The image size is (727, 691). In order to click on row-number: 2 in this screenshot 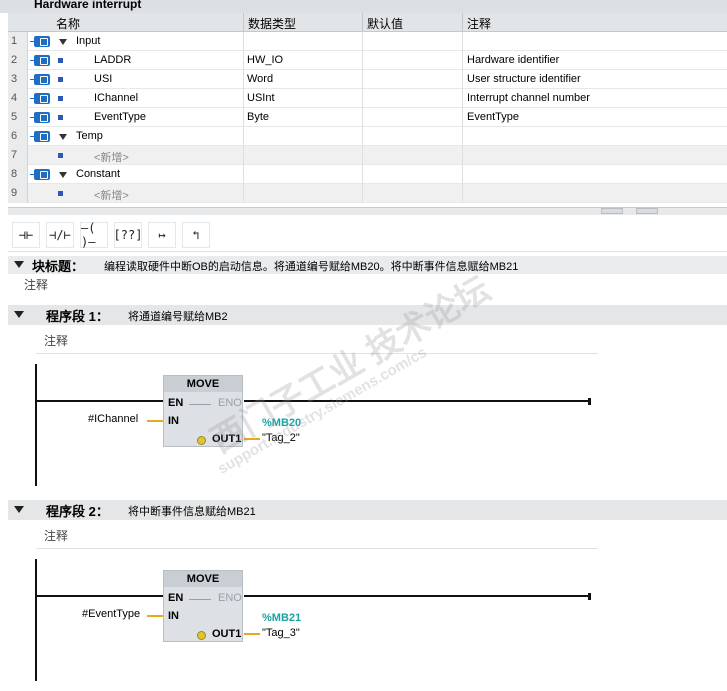, I will do `click(18, 60)`.